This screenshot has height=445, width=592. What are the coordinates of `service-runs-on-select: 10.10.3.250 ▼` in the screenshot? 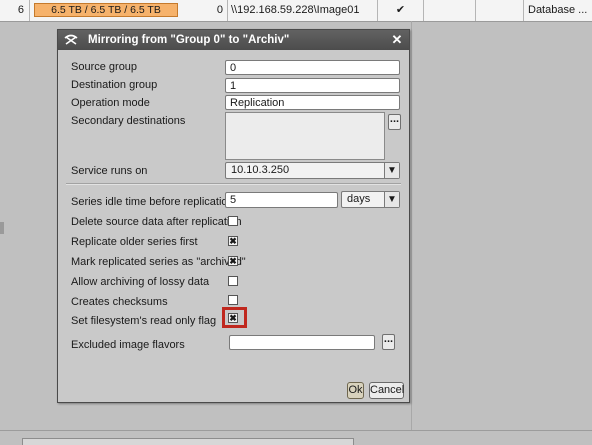 It's located at (312, 170).